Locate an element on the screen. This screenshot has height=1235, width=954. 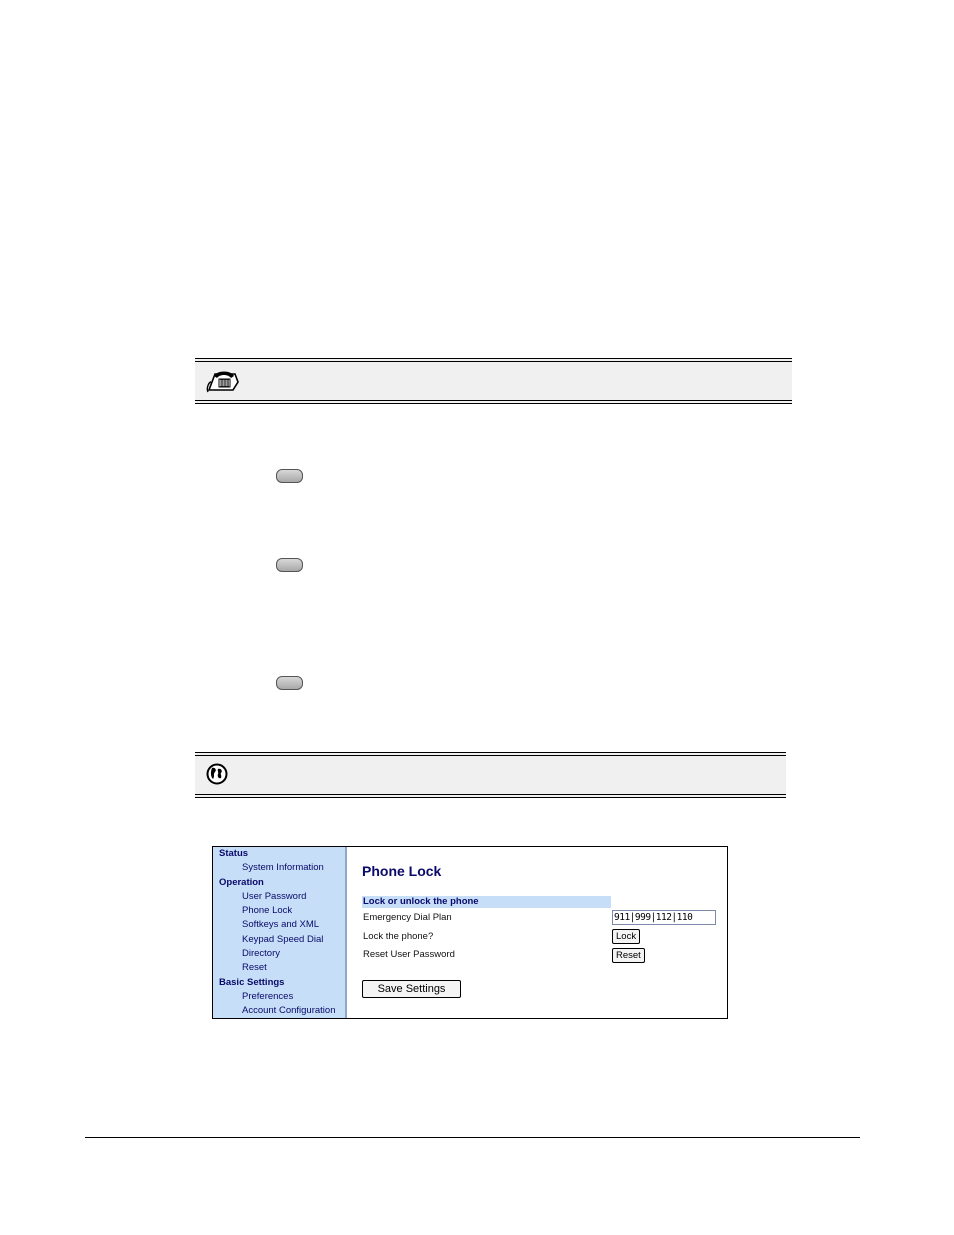
page-title: Phone Lock is located at coordinates (402, 871).